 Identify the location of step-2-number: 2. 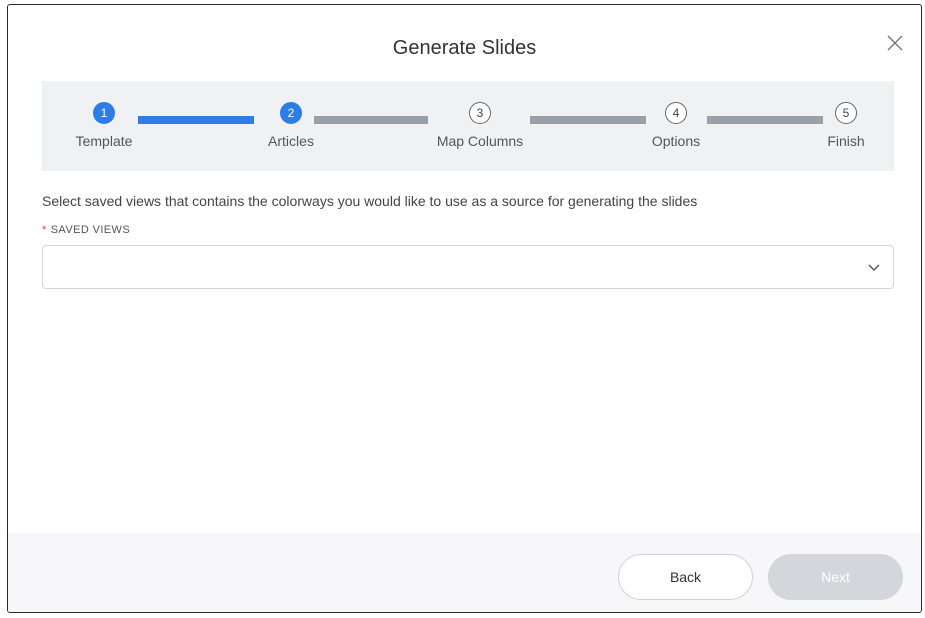
(291, 113).